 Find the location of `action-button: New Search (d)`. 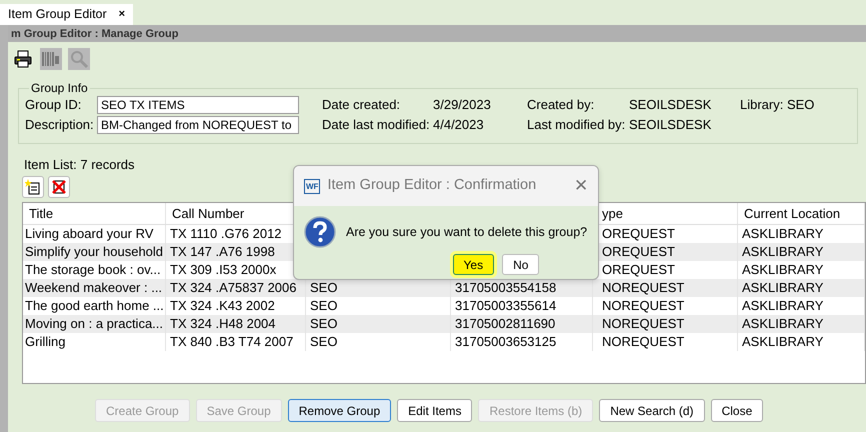

action-button: New Search (d) is located at coordinates (652, 410).